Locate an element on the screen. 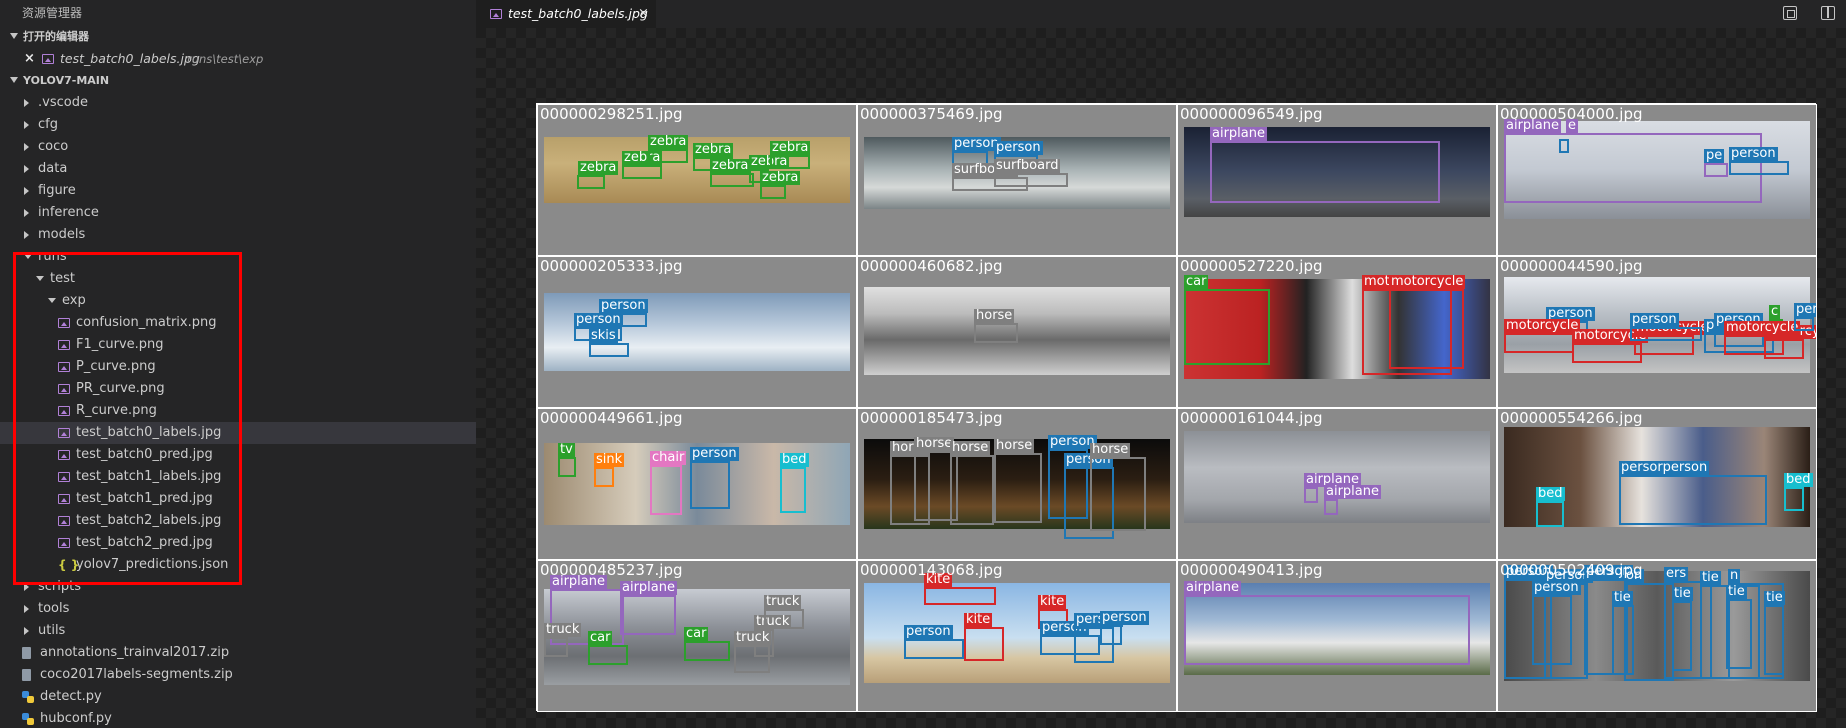 Image resolution: width=1846 pixels, height=728 pixels. tree-item-label: test_batch1_pred.jpg is located at coordinates (144, 498).